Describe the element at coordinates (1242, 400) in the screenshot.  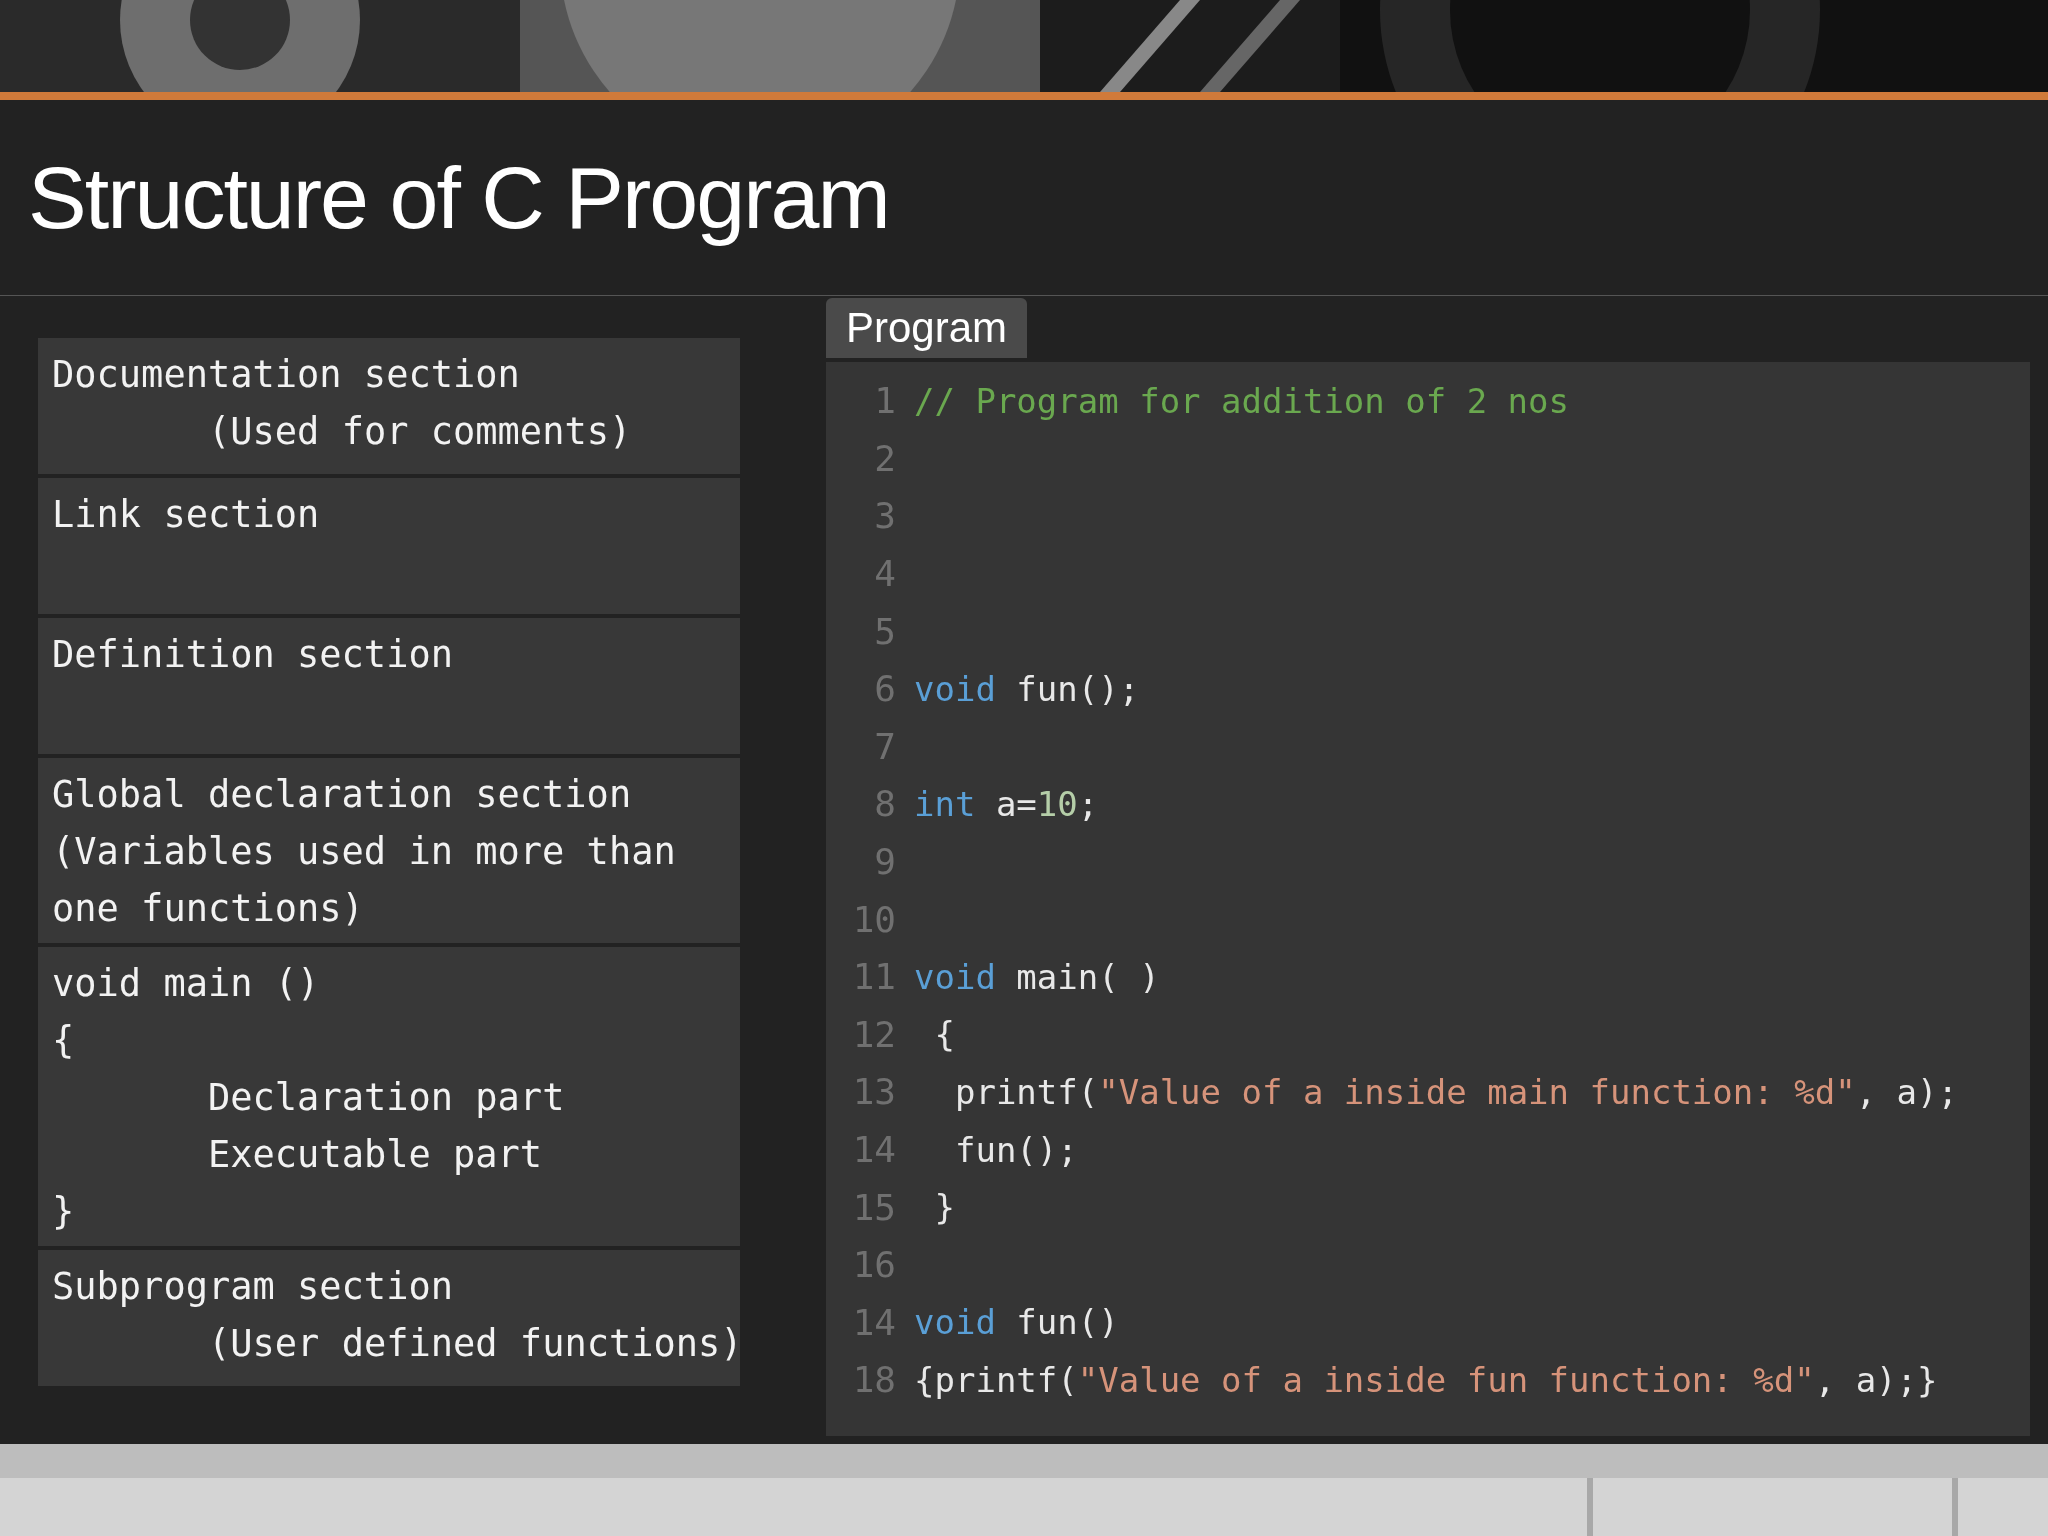
I see `code-line: // Program for addition of 2 nos` at that location.